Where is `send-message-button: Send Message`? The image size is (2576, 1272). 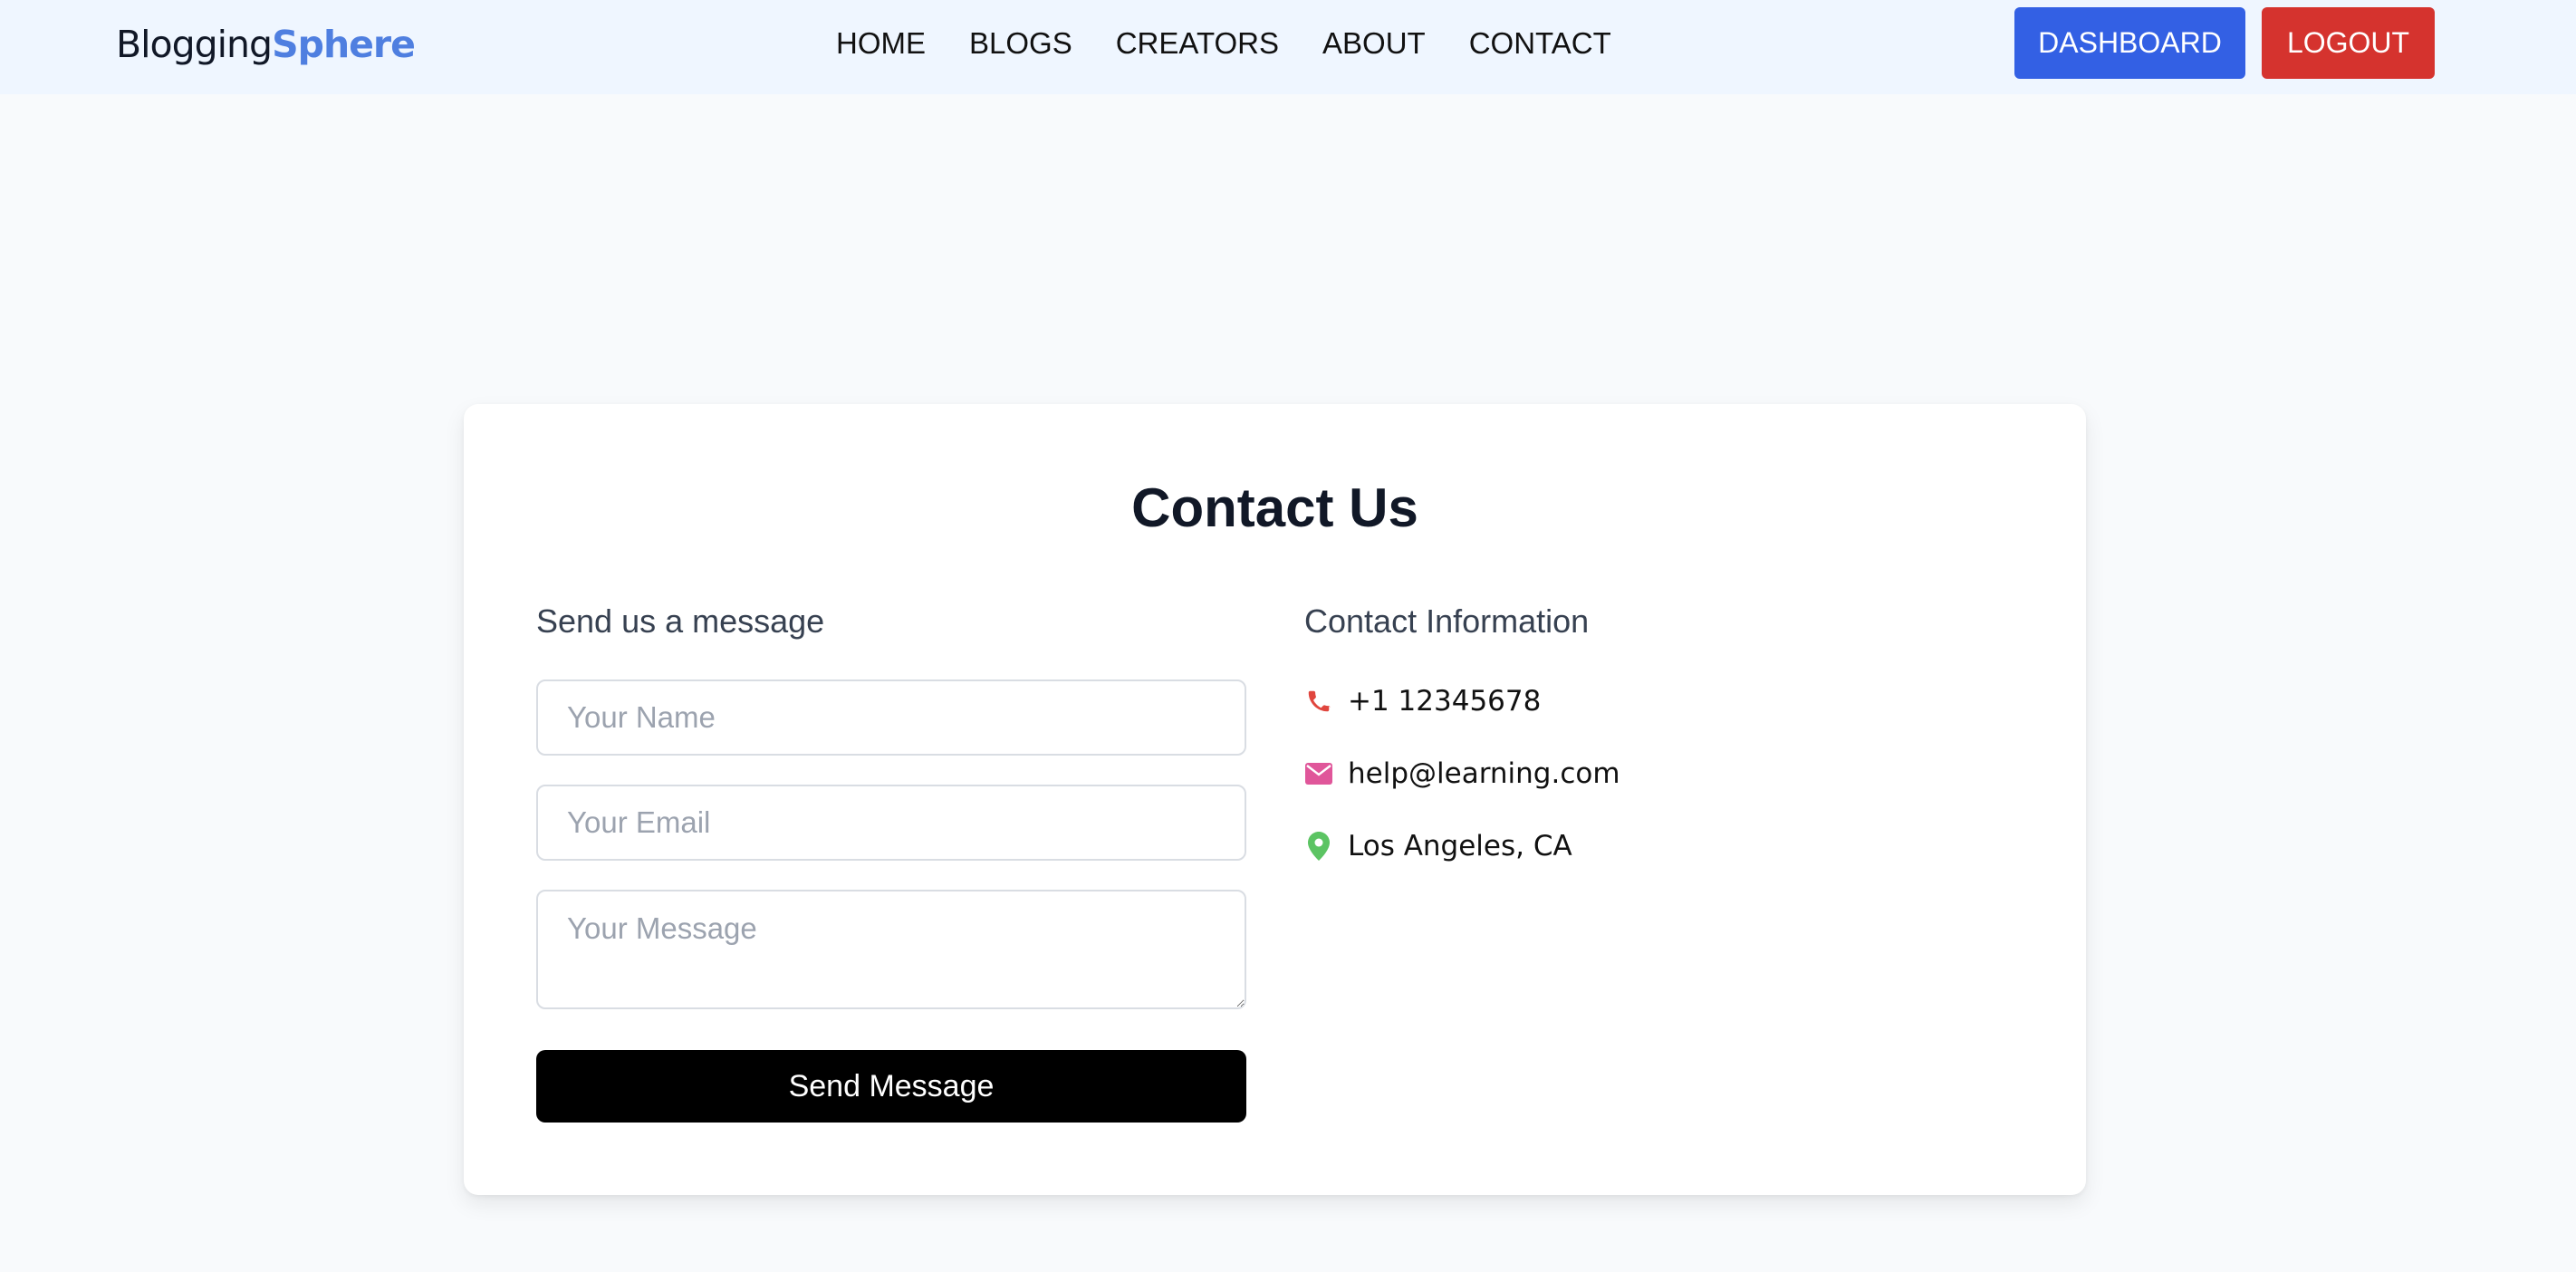
send-message-button: Send Message is located at coordinates (891, 1086).